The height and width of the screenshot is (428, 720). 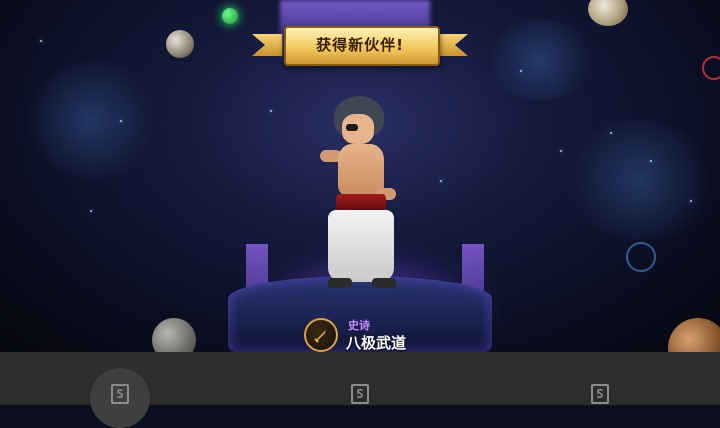 I want to click on banner-title: 获得新伙伴!, so click(x=360, y=44).